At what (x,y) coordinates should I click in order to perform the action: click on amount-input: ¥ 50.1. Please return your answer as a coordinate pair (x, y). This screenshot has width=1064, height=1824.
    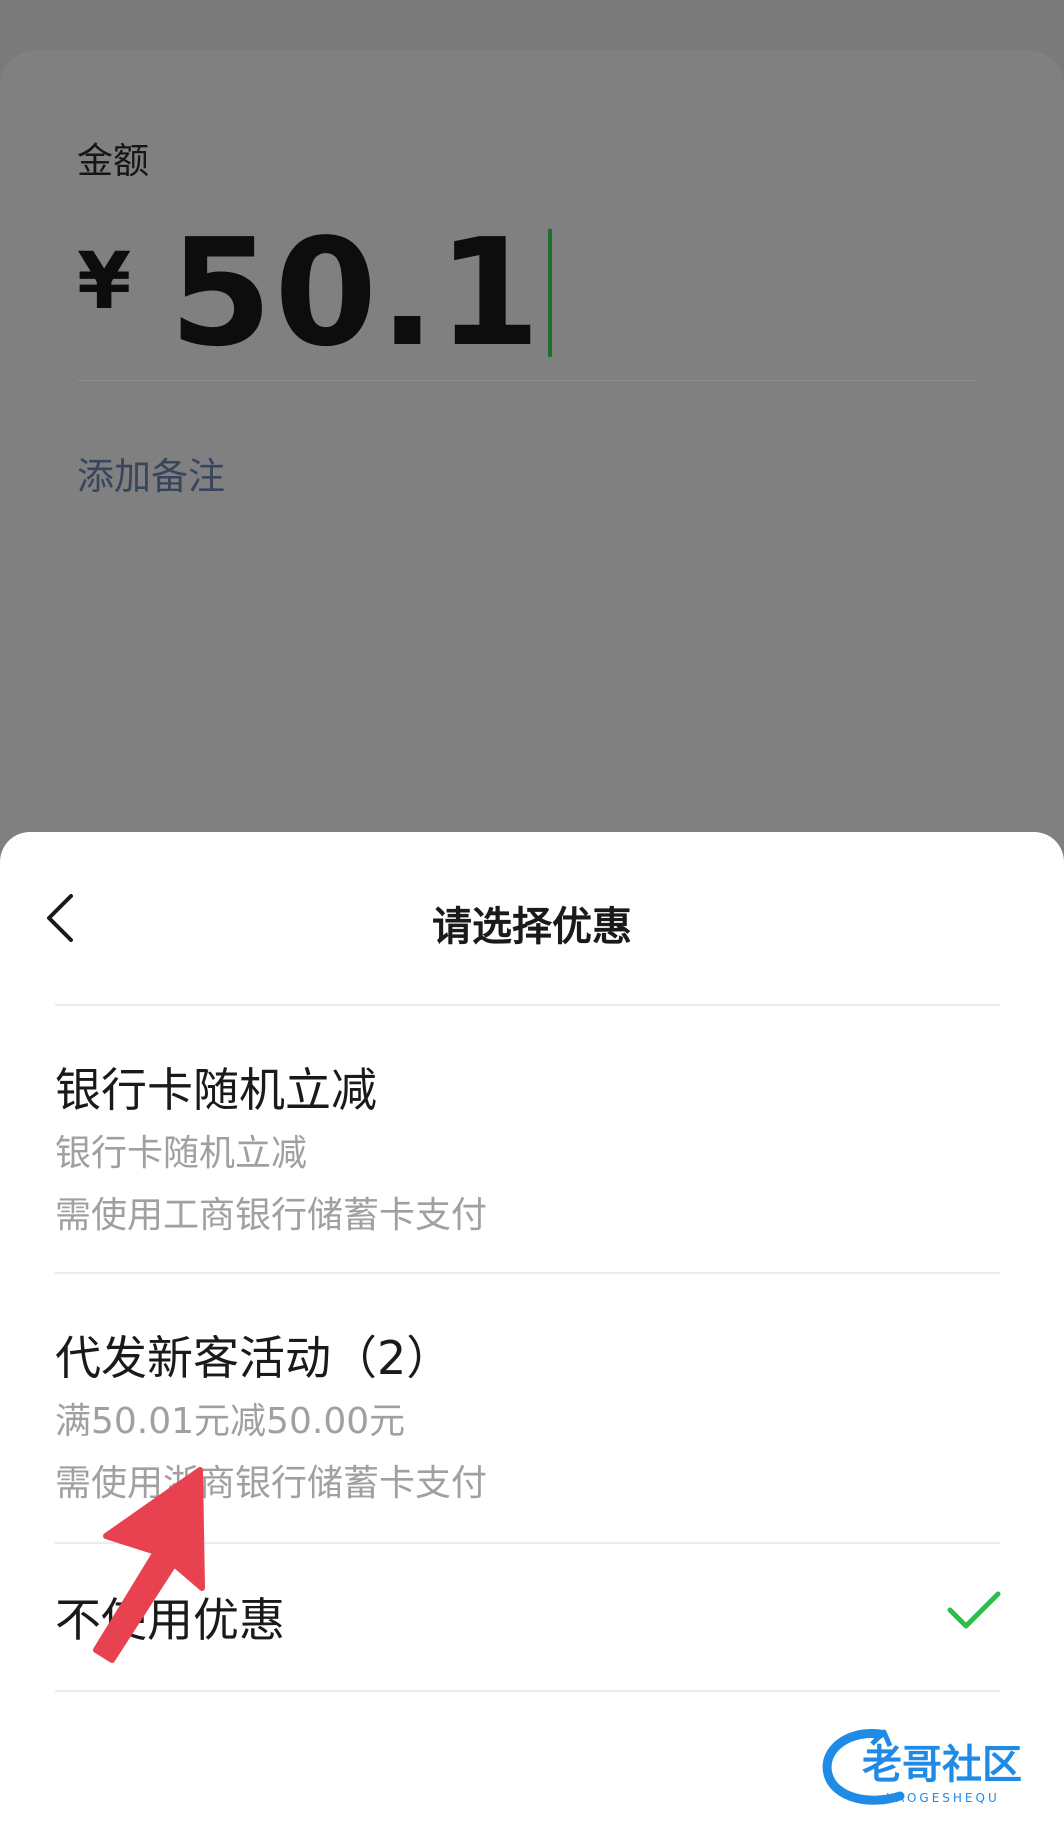
    Looking at the image, I should click on (315, 293).